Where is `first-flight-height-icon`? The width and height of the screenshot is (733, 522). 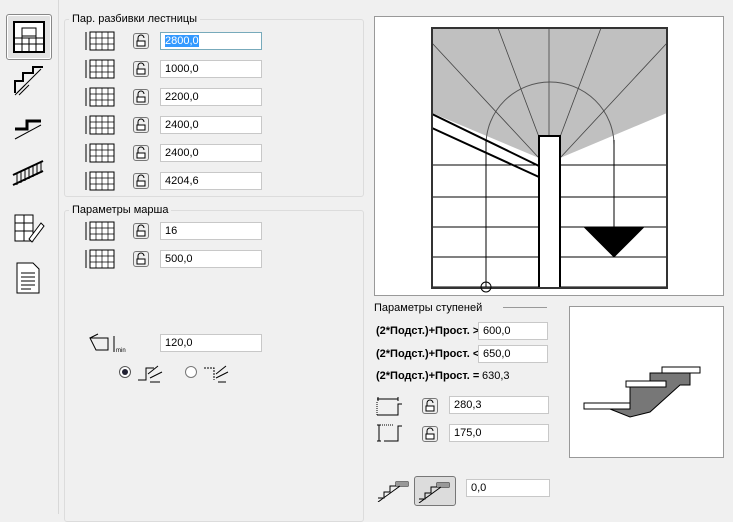
first-flight-height-icon is located at coordinates (100, 69).